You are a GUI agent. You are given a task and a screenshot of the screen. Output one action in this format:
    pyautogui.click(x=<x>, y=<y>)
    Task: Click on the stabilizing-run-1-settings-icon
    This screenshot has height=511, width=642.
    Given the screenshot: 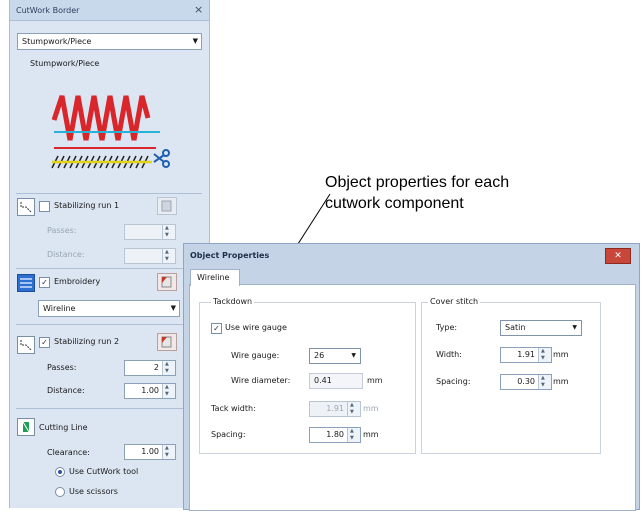 What is the action you would take?
    pyautogui.click(x=167, y=206)
    